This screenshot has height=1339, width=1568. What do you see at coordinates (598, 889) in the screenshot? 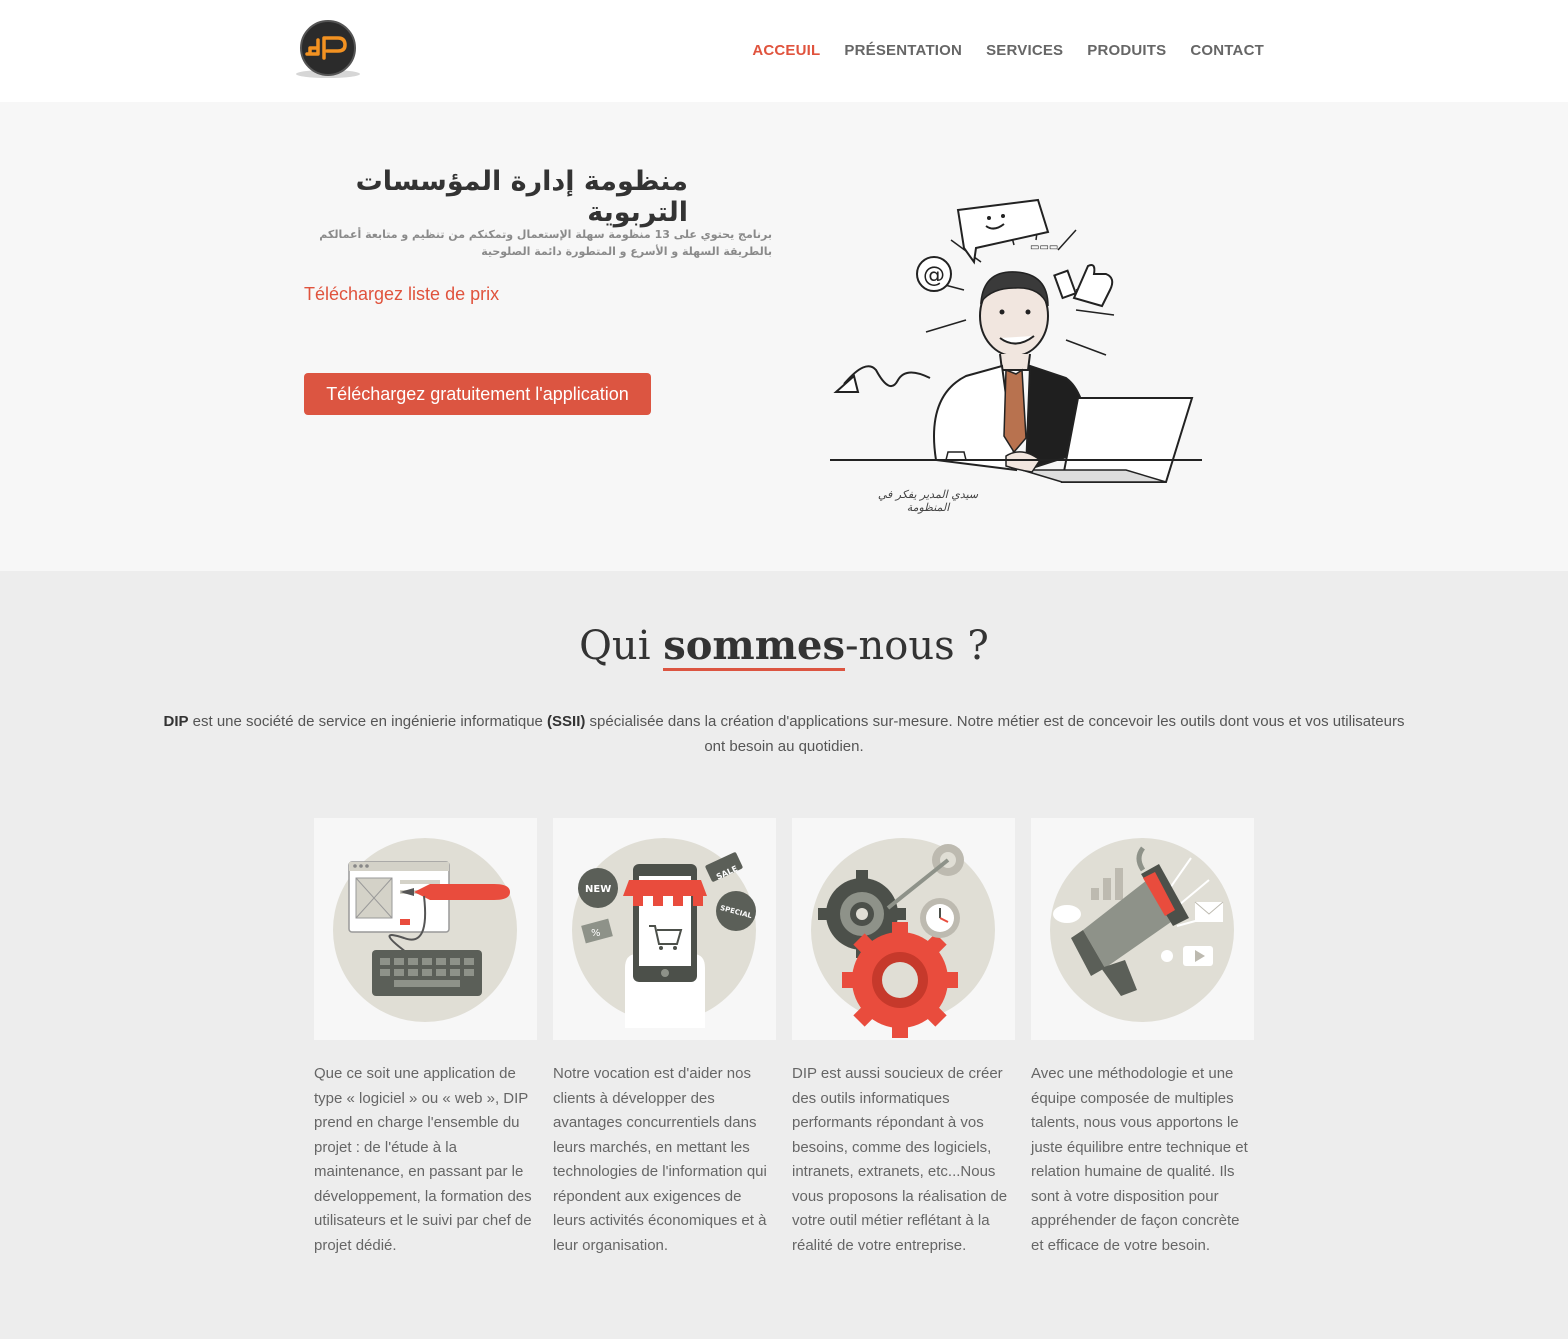
I see `badge-new: NEW` at bounding box center [598, 889].